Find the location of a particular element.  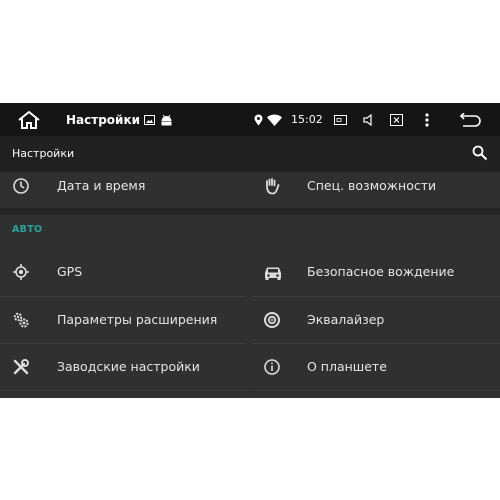

settings-item-equalizer: Эквалайзер is located at coordinates (375, 320).